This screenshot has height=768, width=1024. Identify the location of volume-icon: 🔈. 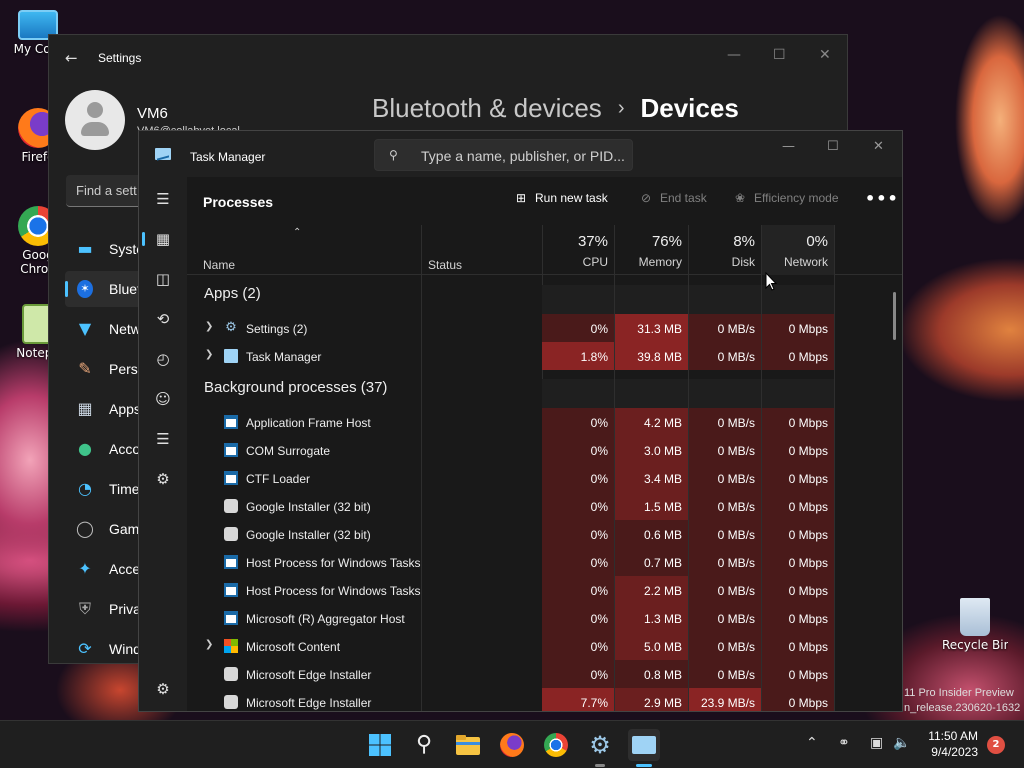
(901, 743).